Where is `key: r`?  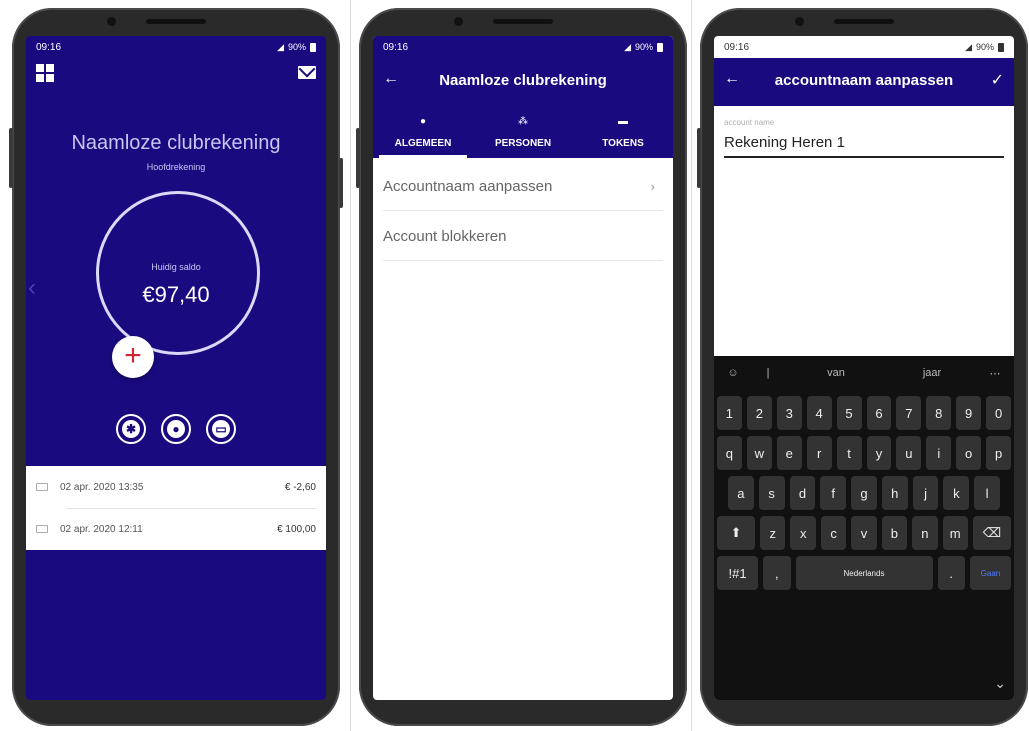
key: r is located at coordinates (819, 453).